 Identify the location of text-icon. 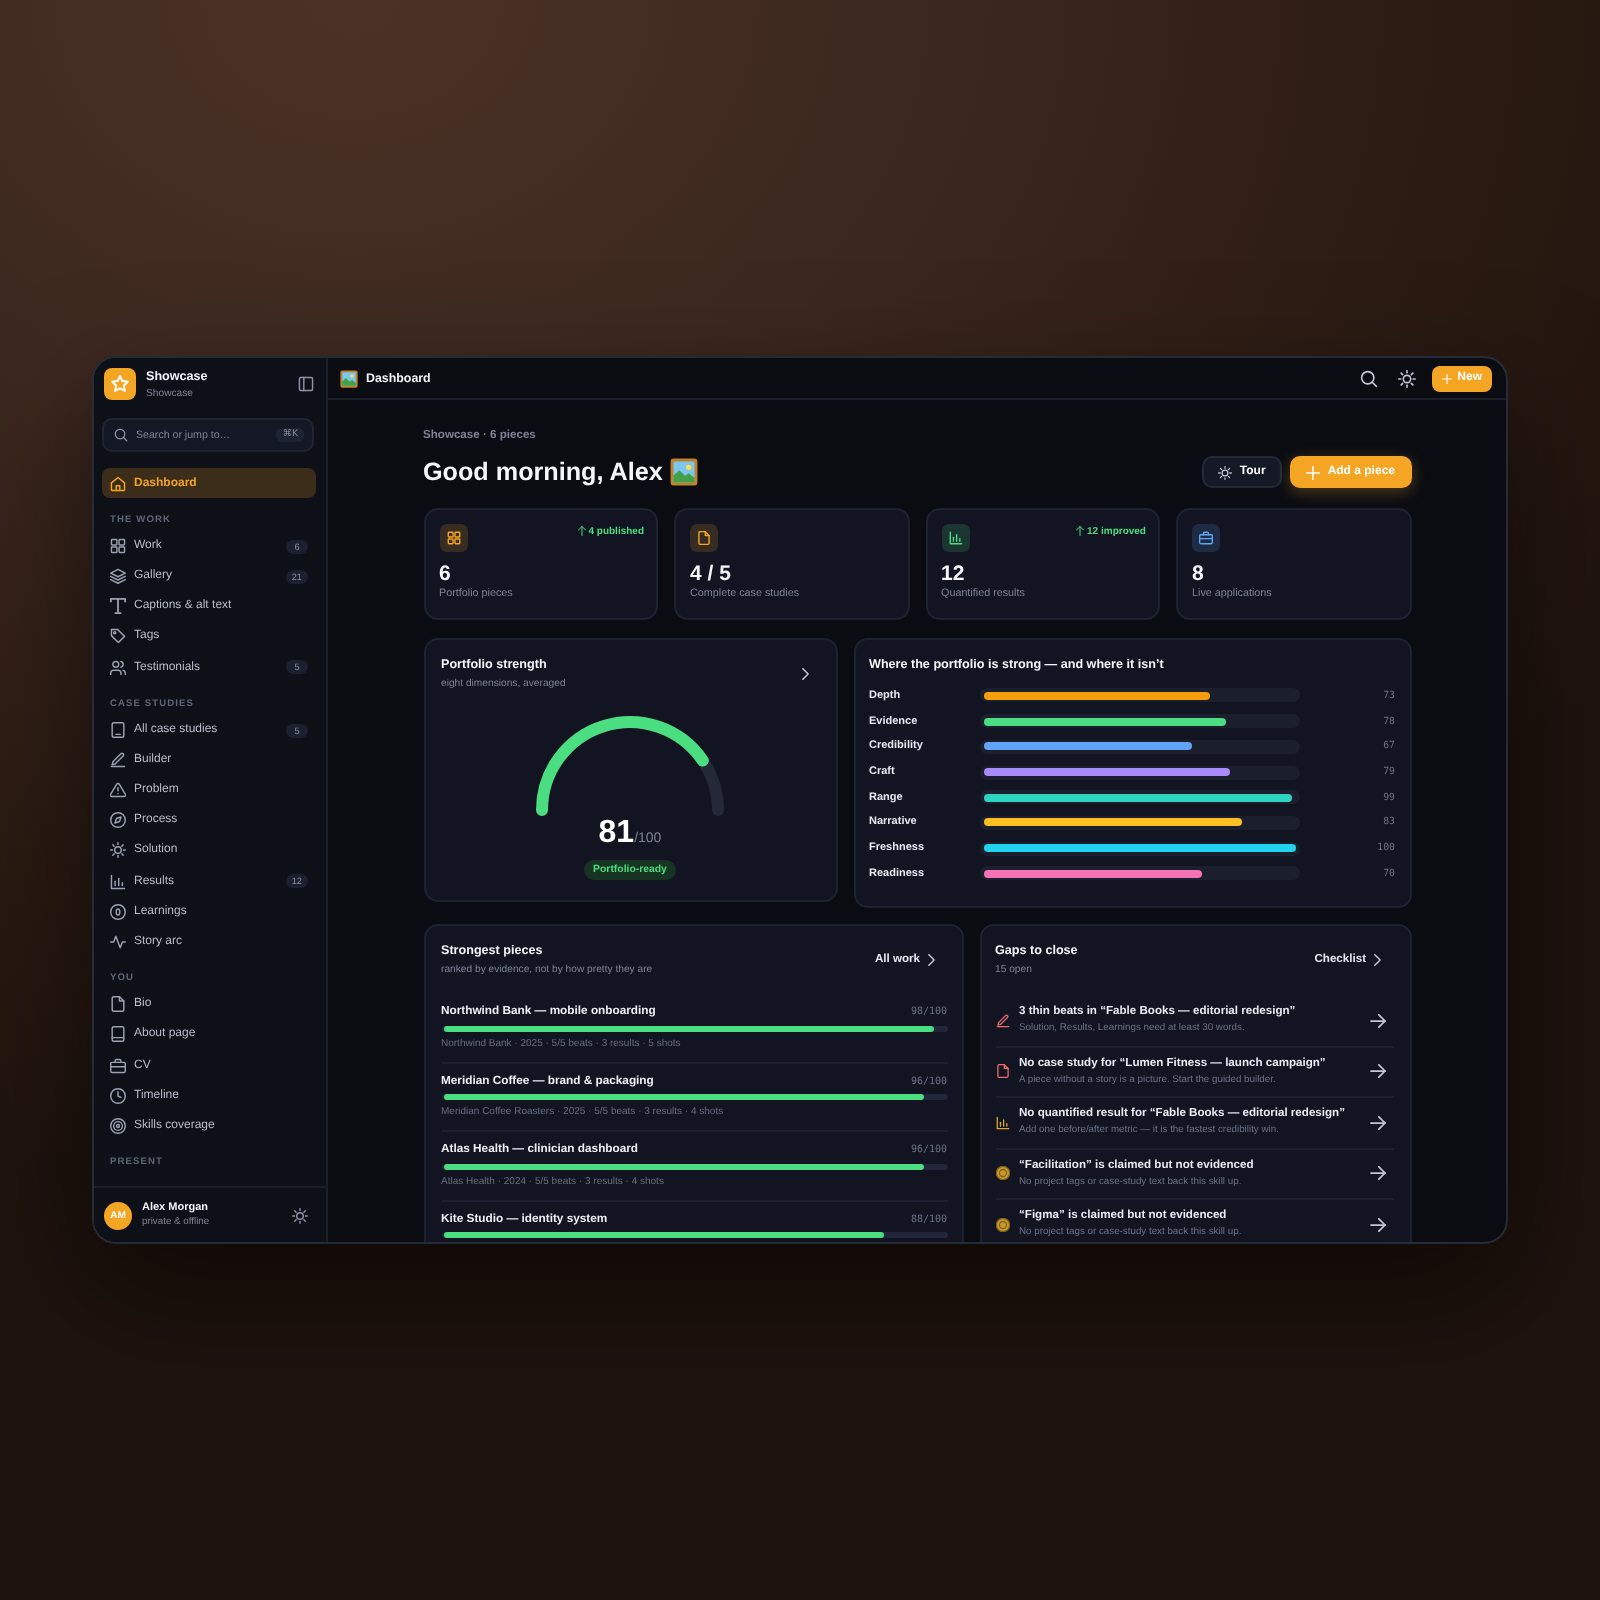
(118, 606).